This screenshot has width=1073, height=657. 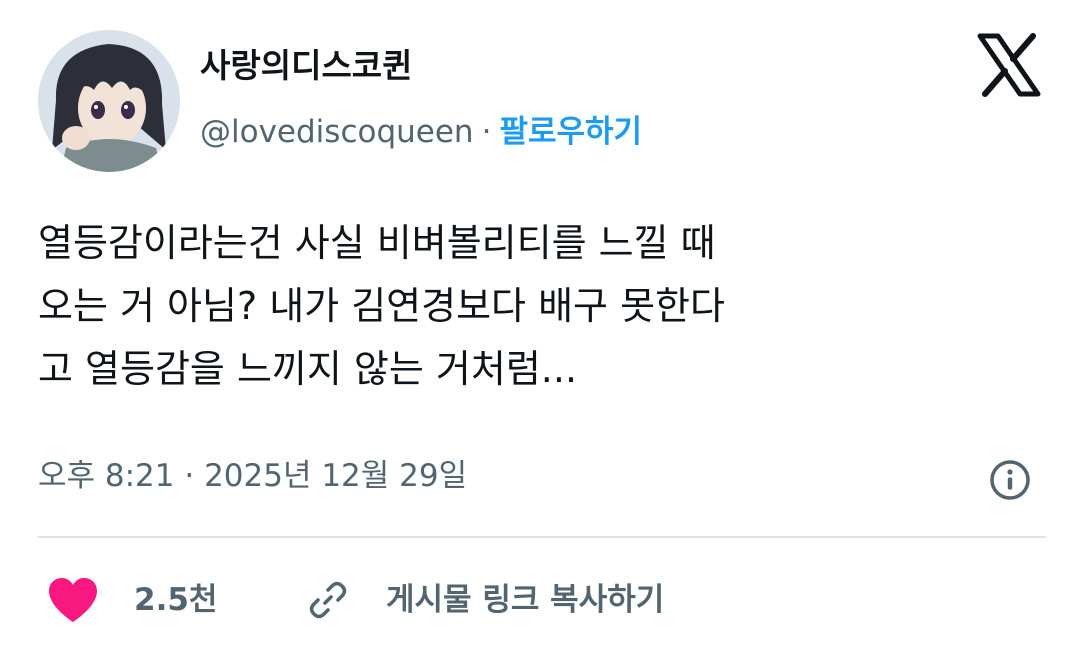 I want to click on timestamp: 오후 8:21 · 2025년 12월 29일, so click(x=252, y=476).